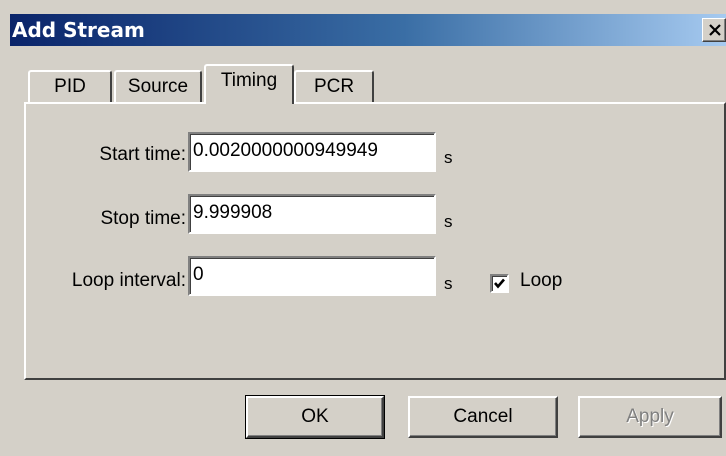  I want to click on loop-checkbox, so click(499, 283).